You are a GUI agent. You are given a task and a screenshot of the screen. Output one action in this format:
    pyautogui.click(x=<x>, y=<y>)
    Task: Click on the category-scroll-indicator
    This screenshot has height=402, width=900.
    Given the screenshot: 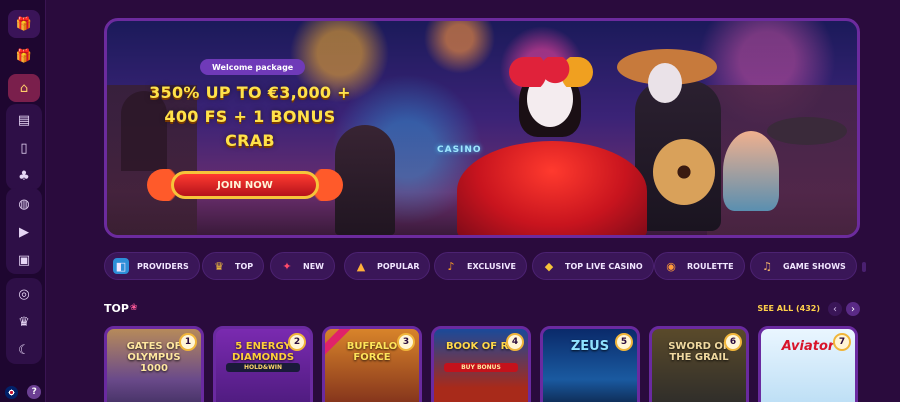 What is the action you would take?
    pyautogui.click(x=864, y=267)
    